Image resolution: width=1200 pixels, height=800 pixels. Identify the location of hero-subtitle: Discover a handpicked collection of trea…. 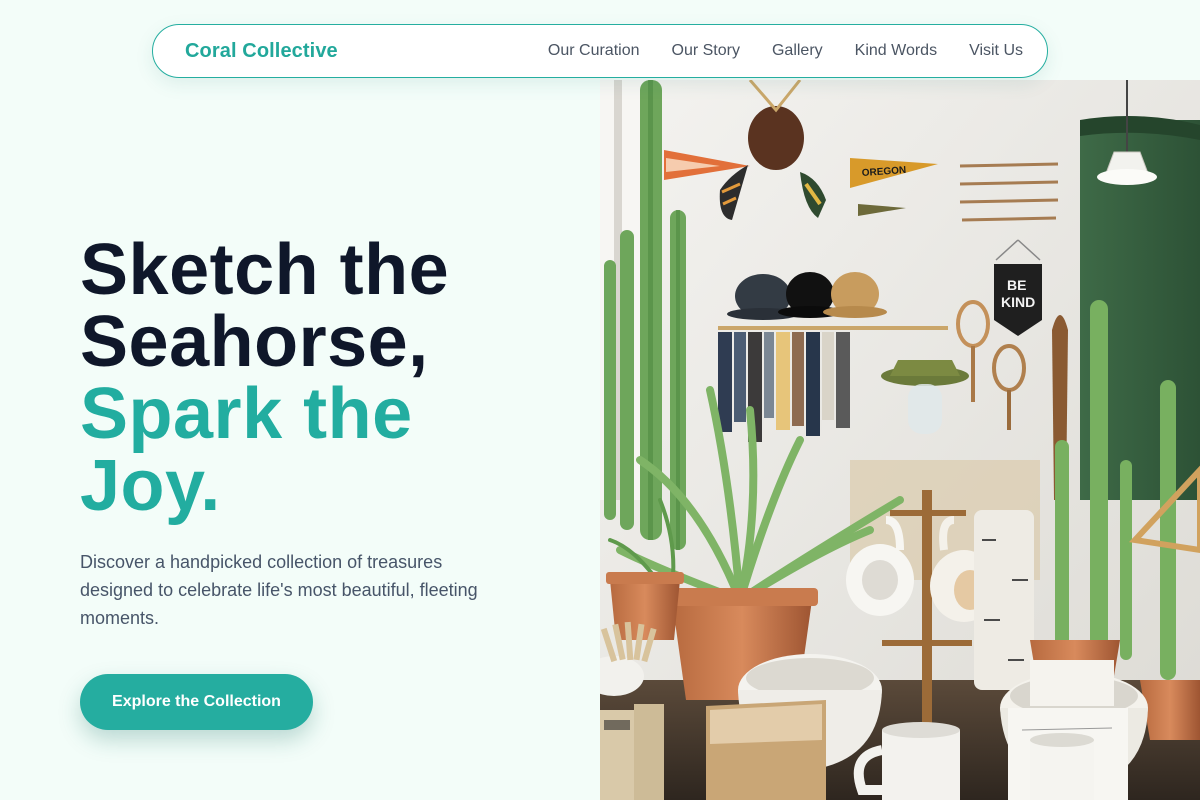
(279, 590).